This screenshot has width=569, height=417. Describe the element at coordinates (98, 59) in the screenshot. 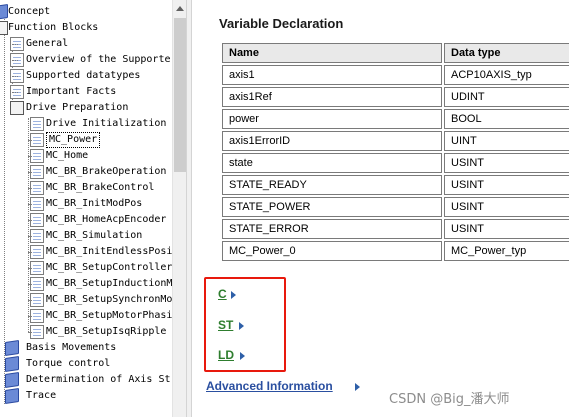

I see `tree-item-label: Overview of the Supporte` at that location.